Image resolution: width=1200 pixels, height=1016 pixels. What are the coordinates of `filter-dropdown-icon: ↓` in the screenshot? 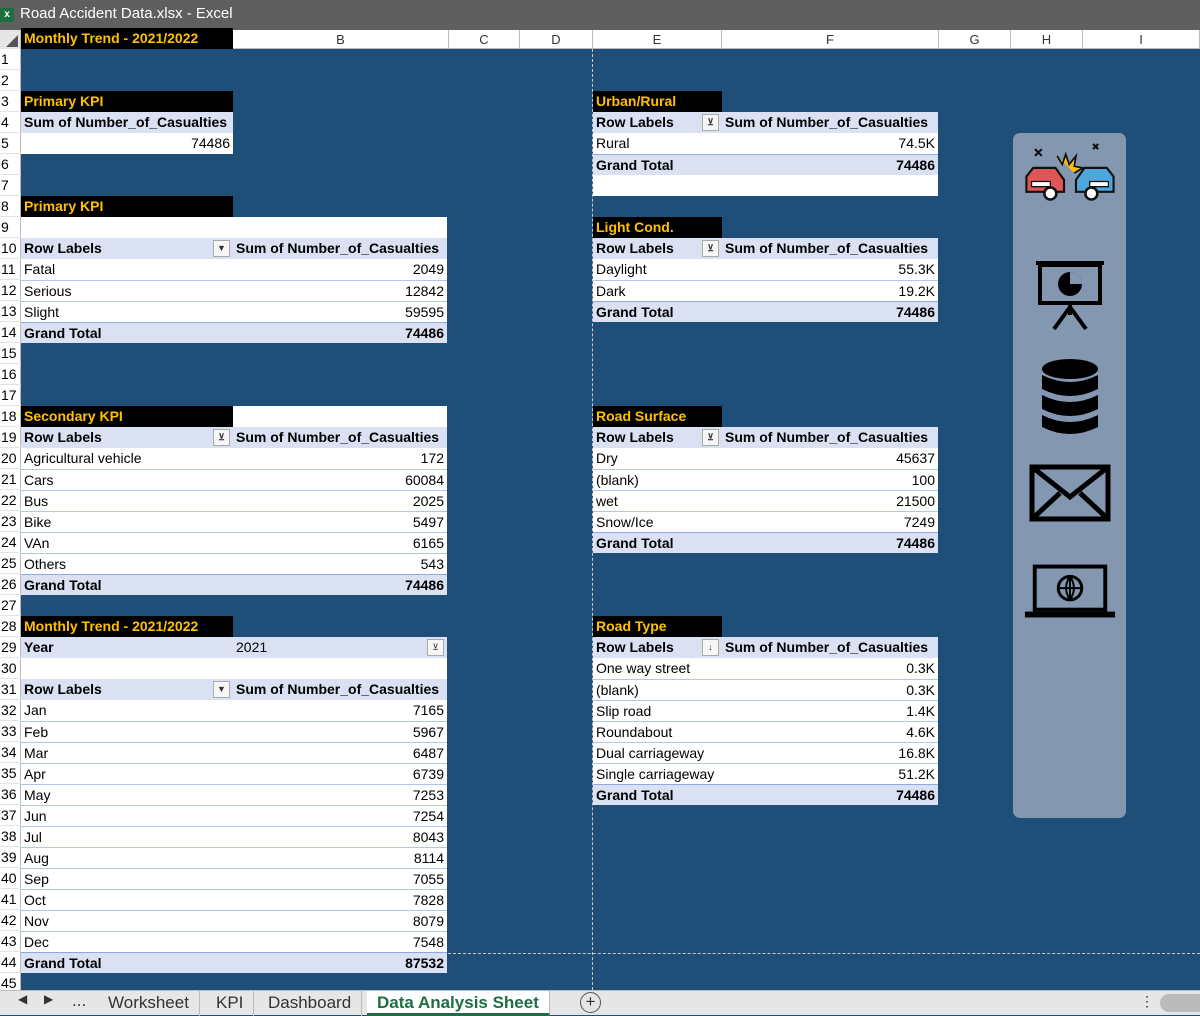 It's located at (710, 647).